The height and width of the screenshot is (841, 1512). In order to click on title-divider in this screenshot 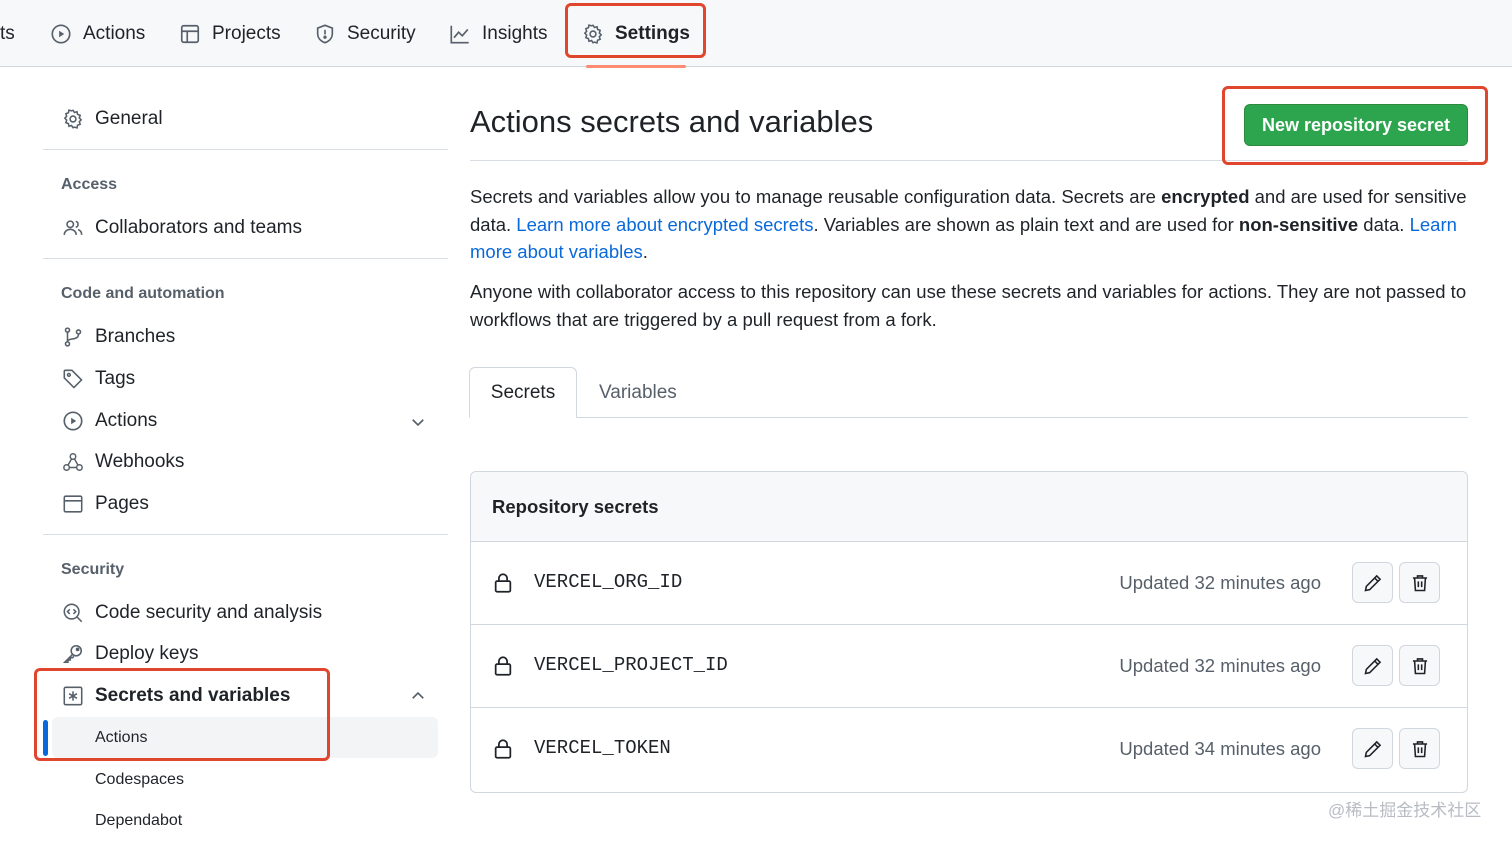, I will do `click(969, 160)`.